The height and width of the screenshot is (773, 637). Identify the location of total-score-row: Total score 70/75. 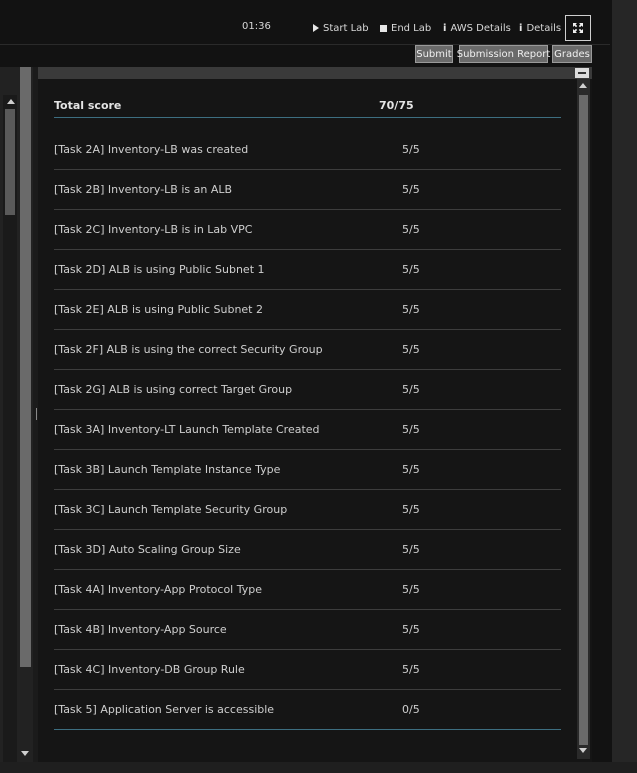
(307, 106).